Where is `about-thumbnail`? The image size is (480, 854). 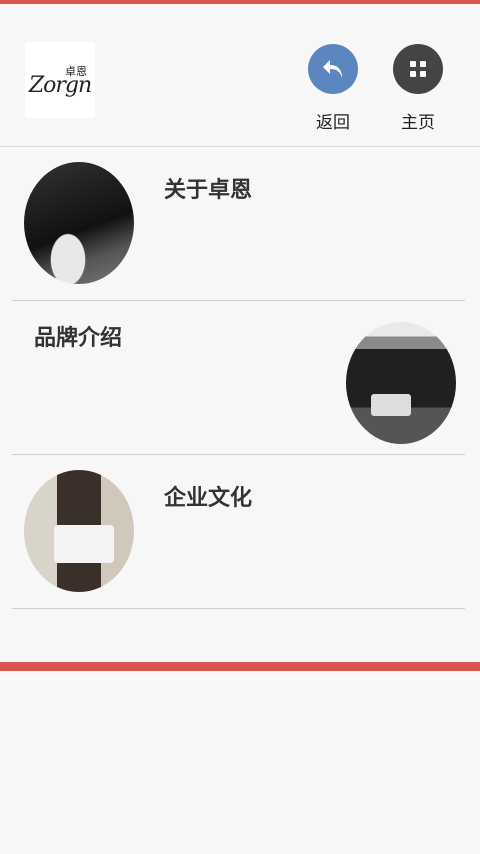
about-thumbnail is located at coordinates (79, 223).